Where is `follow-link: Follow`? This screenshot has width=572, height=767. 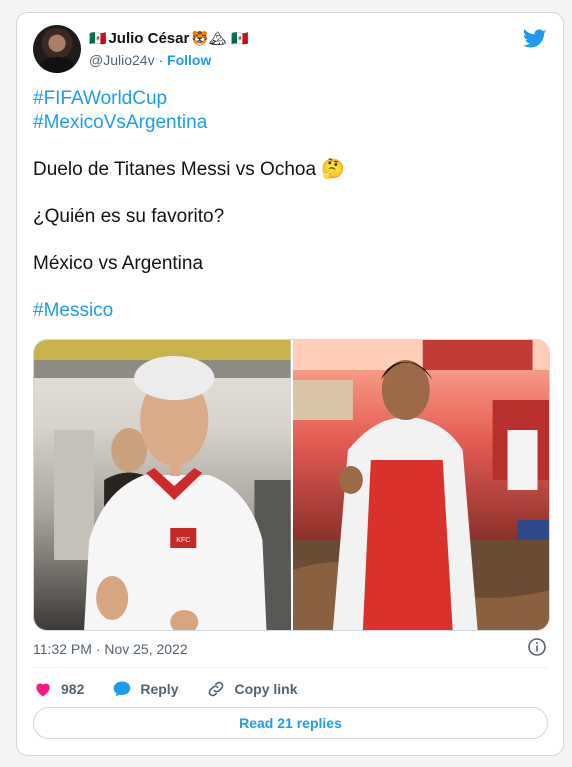
follow-link: Follow is located at coordinates (189, 60).